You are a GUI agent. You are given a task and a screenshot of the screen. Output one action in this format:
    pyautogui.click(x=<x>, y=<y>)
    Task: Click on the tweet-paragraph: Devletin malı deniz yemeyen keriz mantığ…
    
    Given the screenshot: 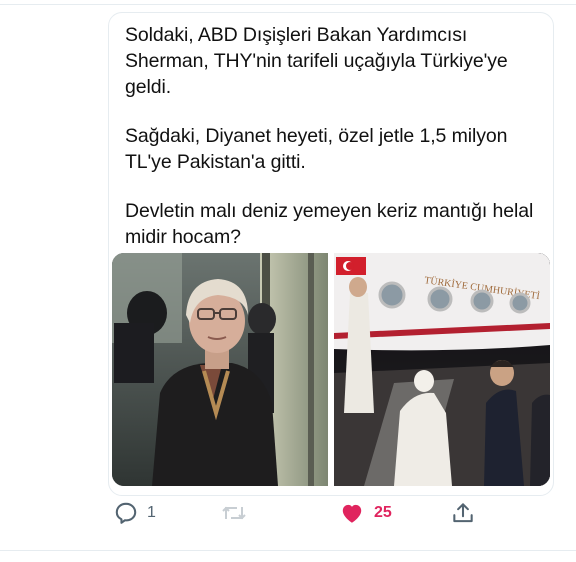 What is the action you would take?
    pyautogui.click(x=329, y=224)
    